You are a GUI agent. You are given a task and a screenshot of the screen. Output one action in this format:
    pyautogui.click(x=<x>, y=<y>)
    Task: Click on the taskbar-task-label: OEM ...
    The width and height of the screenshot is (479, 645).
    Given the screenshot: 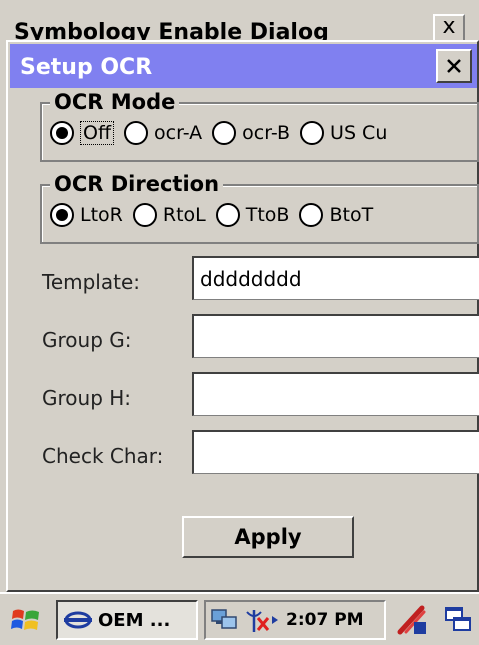 What is the action you would take?
    pyautogui.click(x=134, y=620)
    